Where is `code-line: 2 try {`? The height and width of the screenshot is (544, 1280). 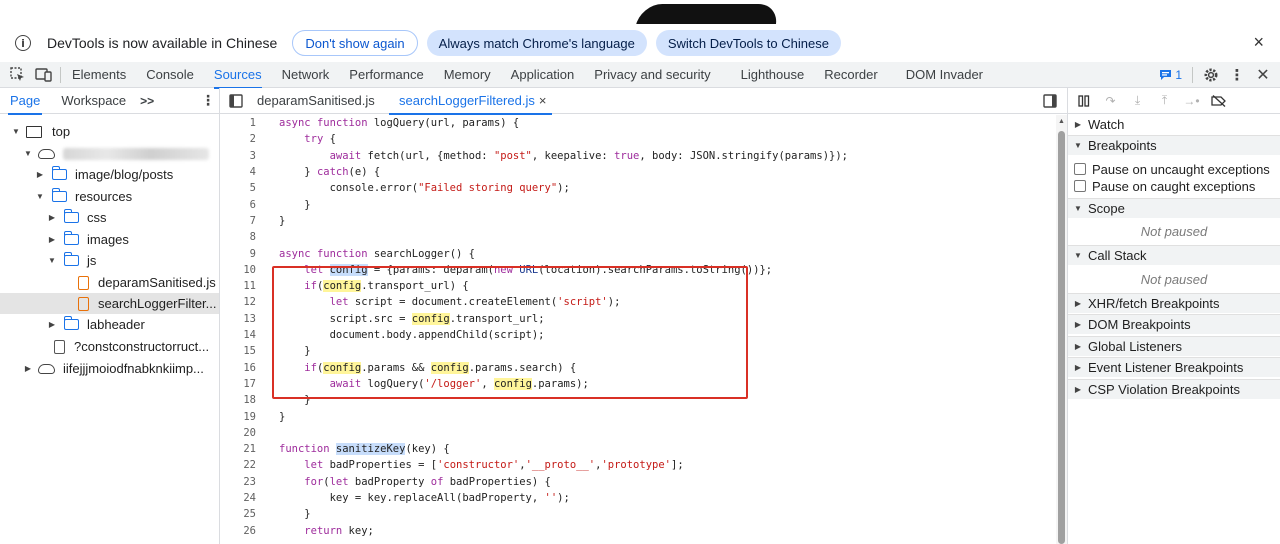 code-line: 2 try { is located at coordinates (637, 139).